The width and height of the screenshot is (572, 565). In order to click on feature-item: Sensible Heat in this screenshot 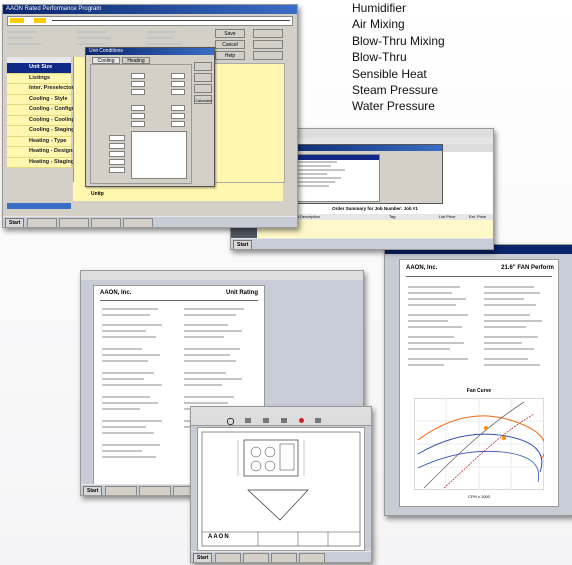, I will do `click(389, 73)`.